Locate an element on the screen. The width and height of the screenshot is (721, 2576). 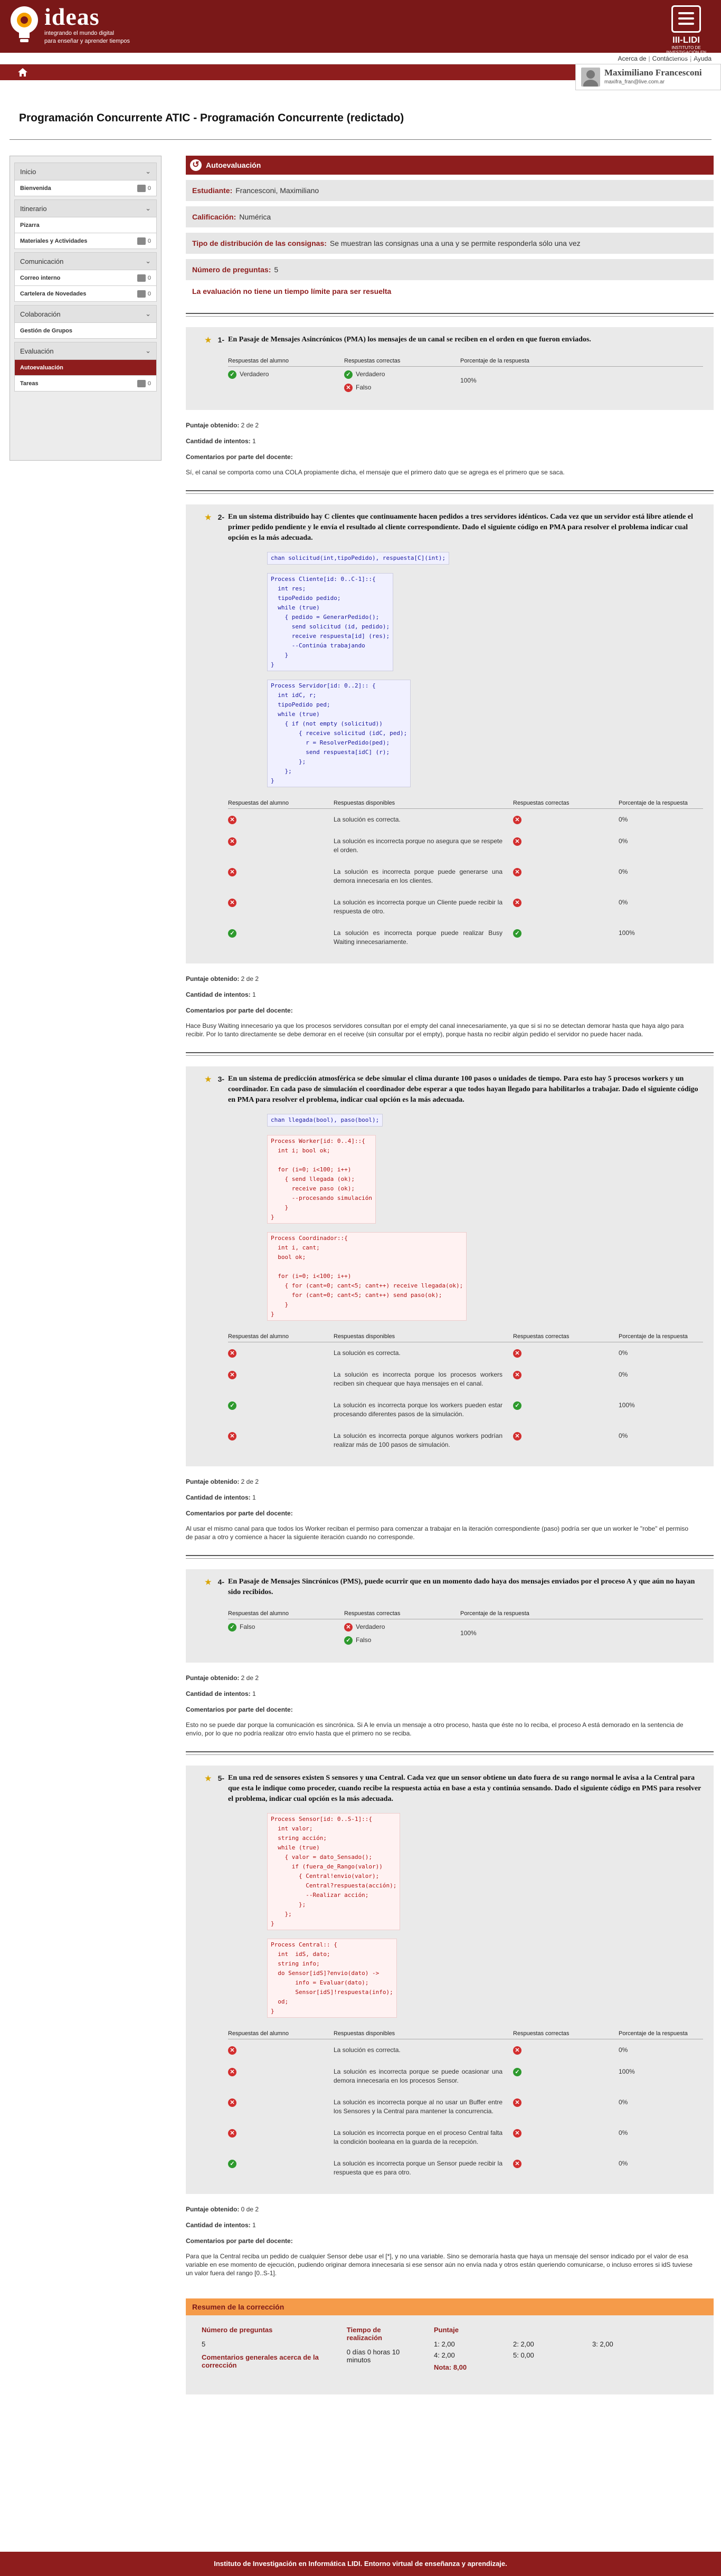
sidebar-section-evaluacion: Evaluación ⌄ is located at coordinates (85, 351).